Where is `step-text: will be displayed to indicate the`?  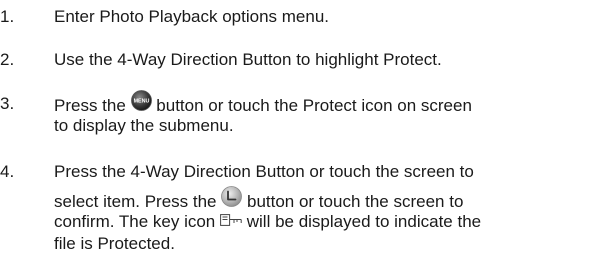 step-text: will be displayed to indicate the is located at coordinates (364, 221).